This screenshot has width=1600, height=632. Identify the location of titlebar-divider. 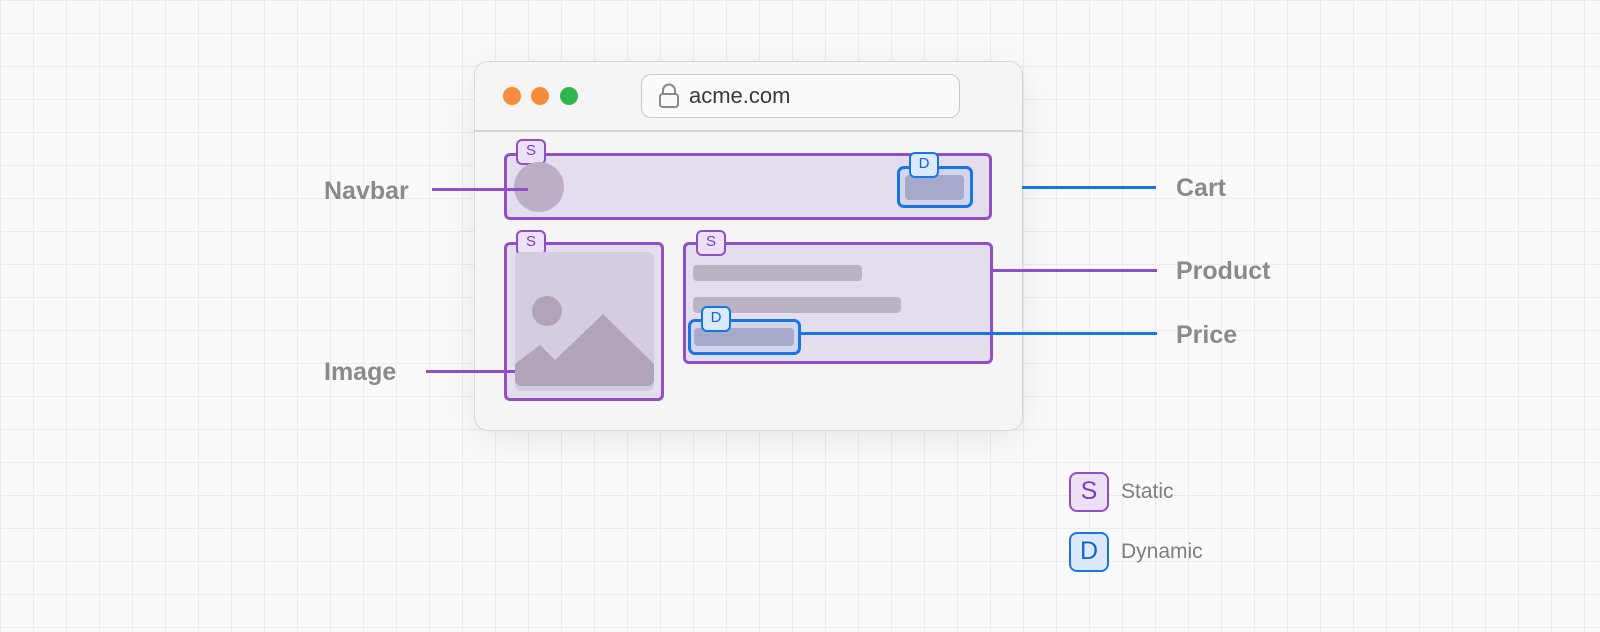
(748, 131).